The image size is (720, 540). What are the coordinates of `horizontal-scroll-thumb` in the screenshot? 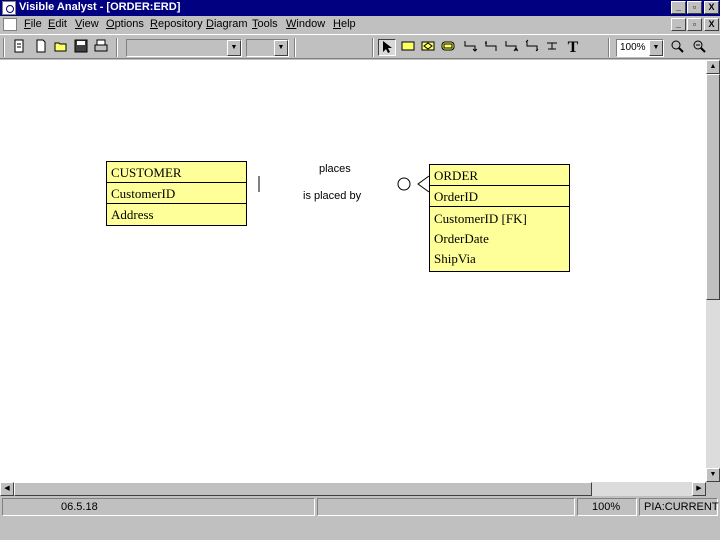 It's located at (303, 489).